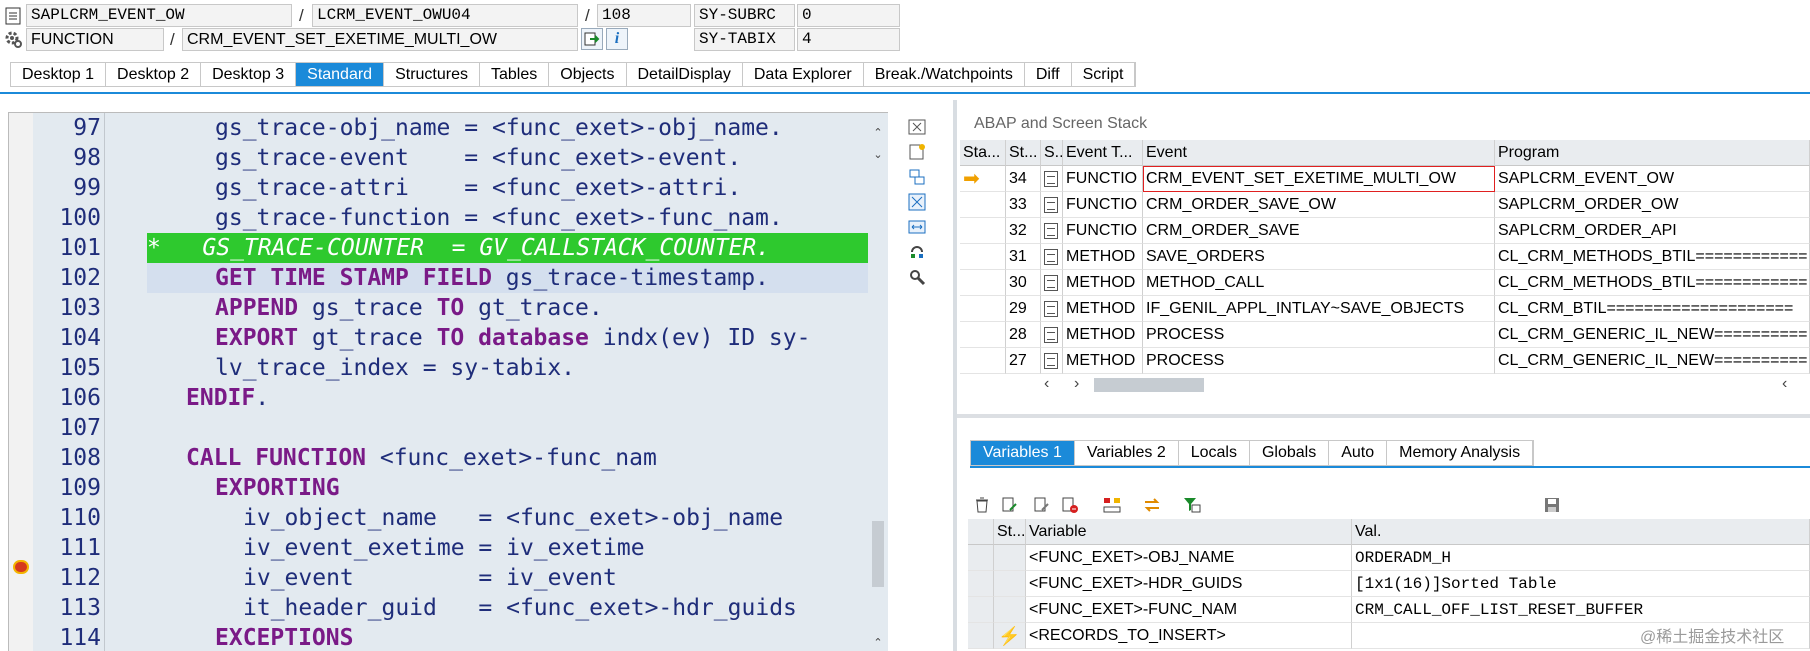  What do you see at coordinates (684, 74) in the screenshot?
I see `tab-detaildisplay: DetailDisplay` at bounding box center [684, 74].